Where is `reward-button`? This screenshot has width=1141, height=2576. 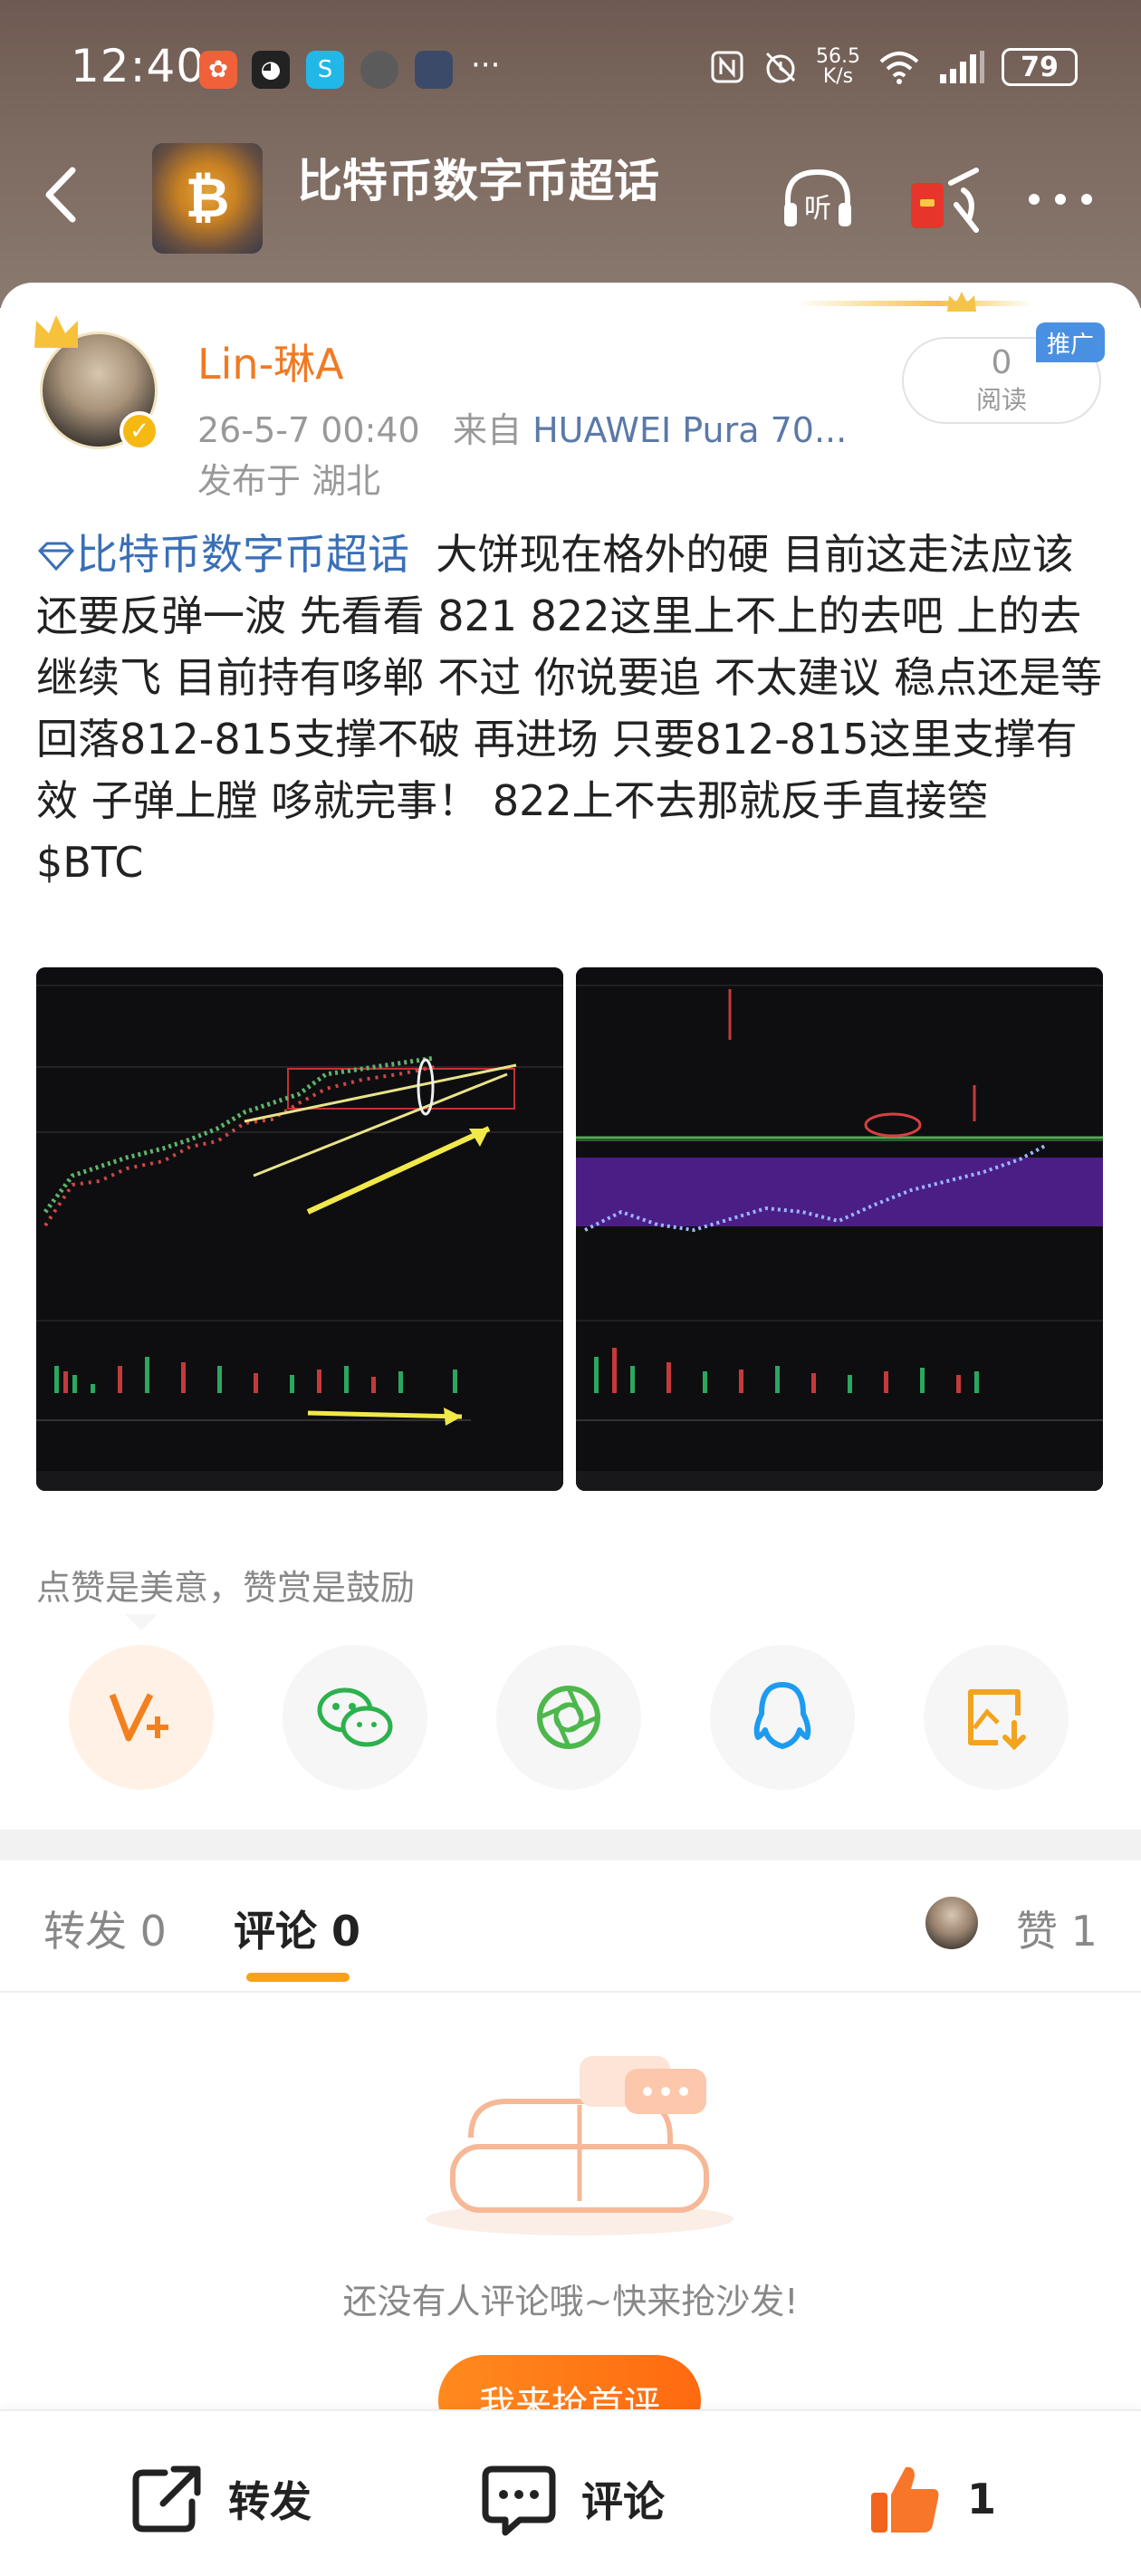
reward-button is located at coordinates (142, 1717).